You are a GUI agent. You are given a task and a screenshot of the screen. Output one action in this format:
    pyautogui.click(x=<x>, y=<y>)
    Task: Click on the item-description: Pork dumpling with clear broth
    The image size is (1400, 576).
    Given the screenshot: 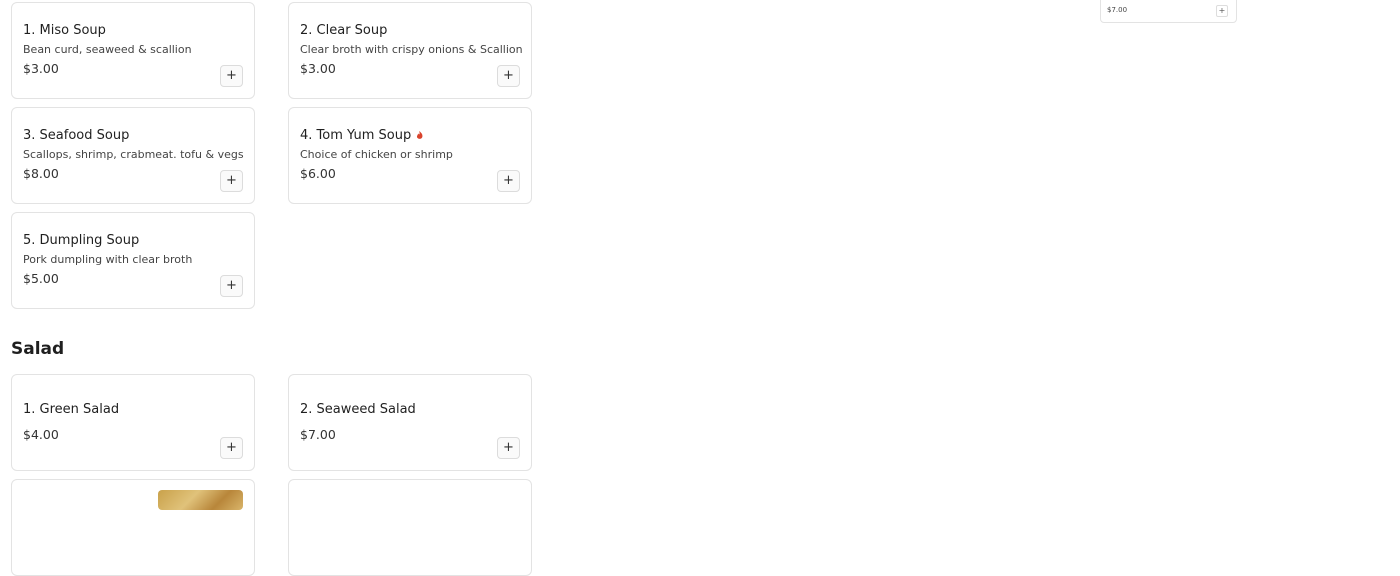 What is the action you would take?
    pyautogui.click(x=108, y=259)
    